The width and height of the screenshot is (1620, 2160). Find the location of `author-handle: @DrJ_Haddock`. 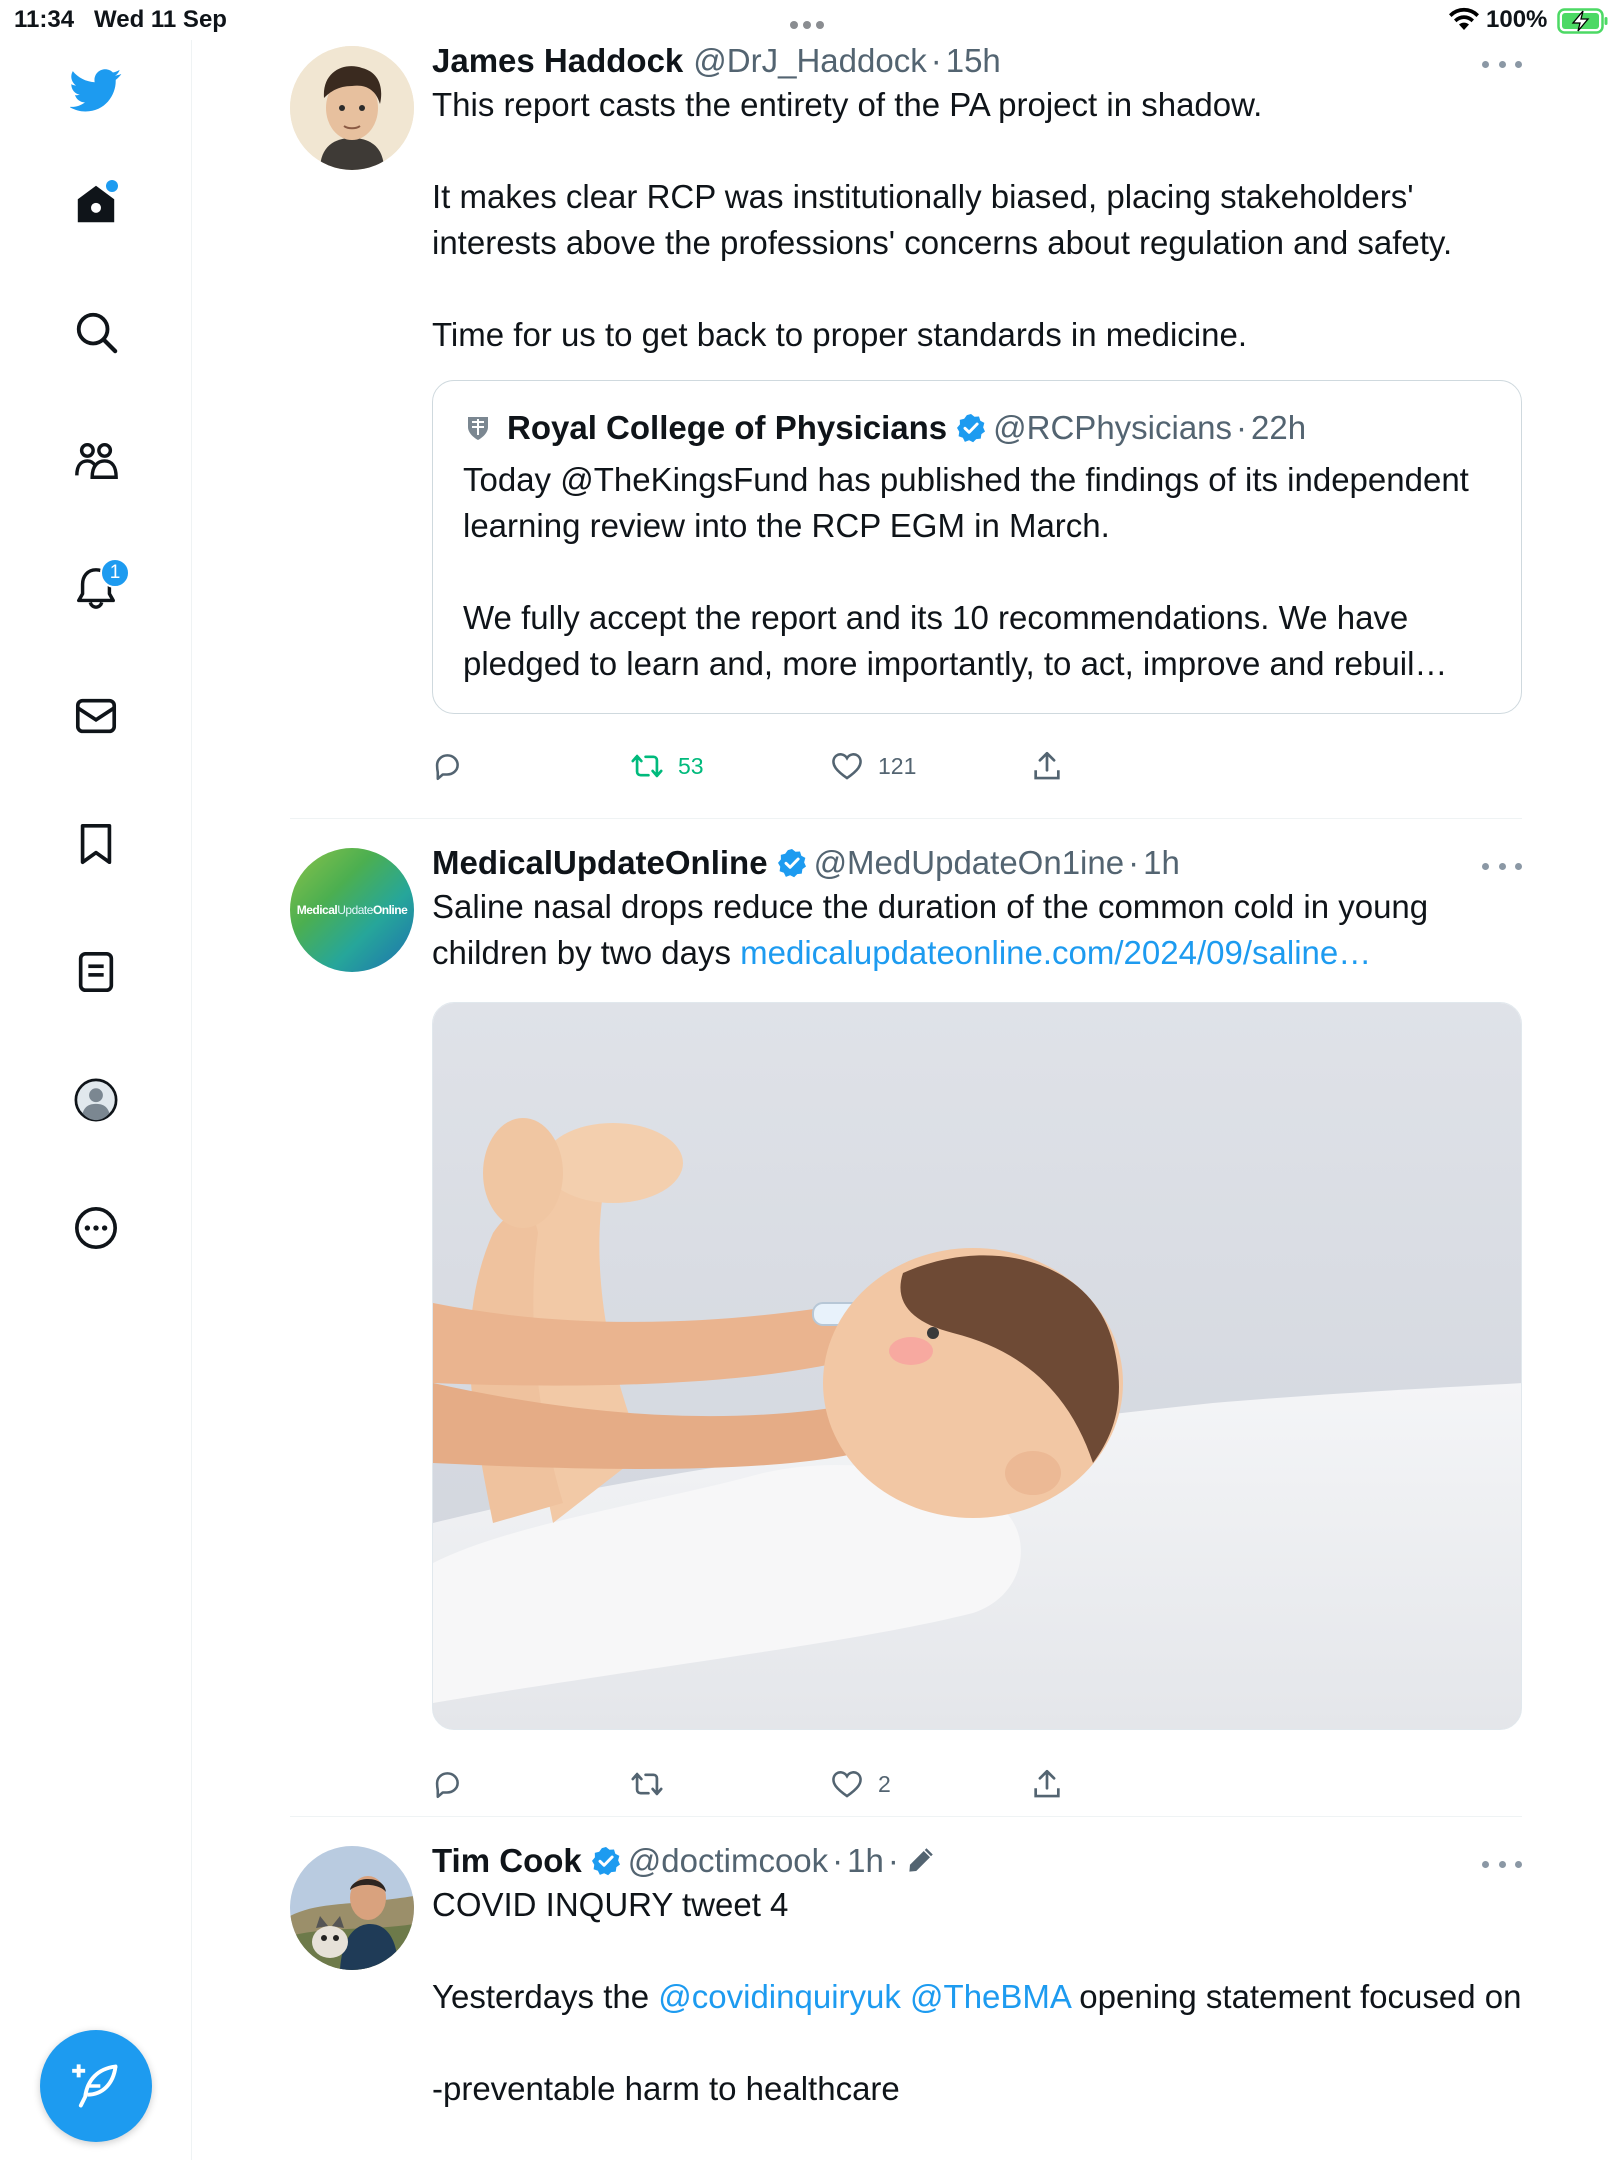

author-handle: @DrJ_Haddock is located at coordinates (809, 61).